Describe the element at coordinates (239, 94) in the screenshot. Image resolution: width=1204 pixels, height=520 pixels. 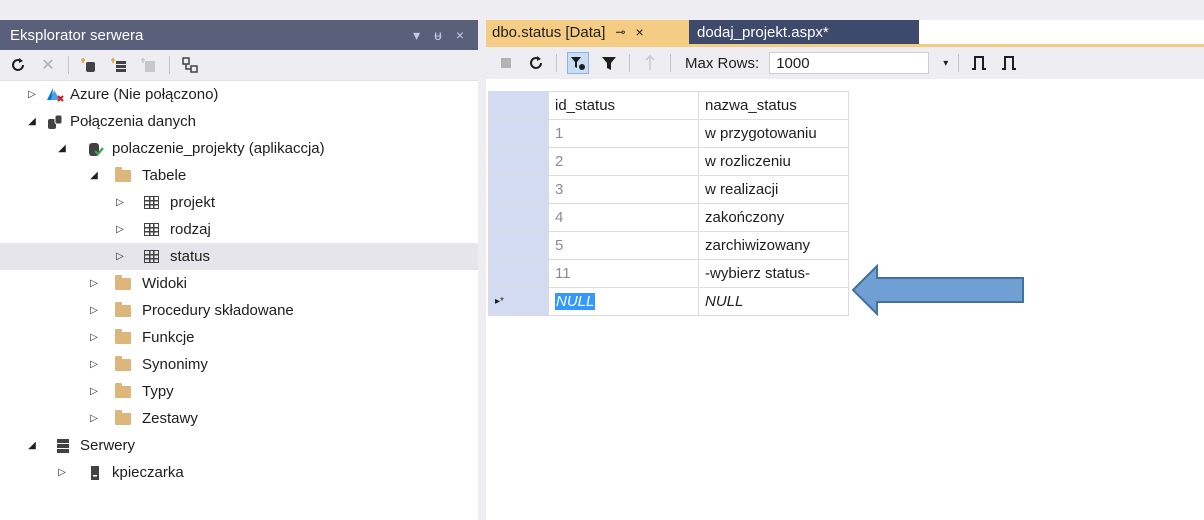
I see `tree-item-azure: ▷ Azure (Nie połączono)` at that location.